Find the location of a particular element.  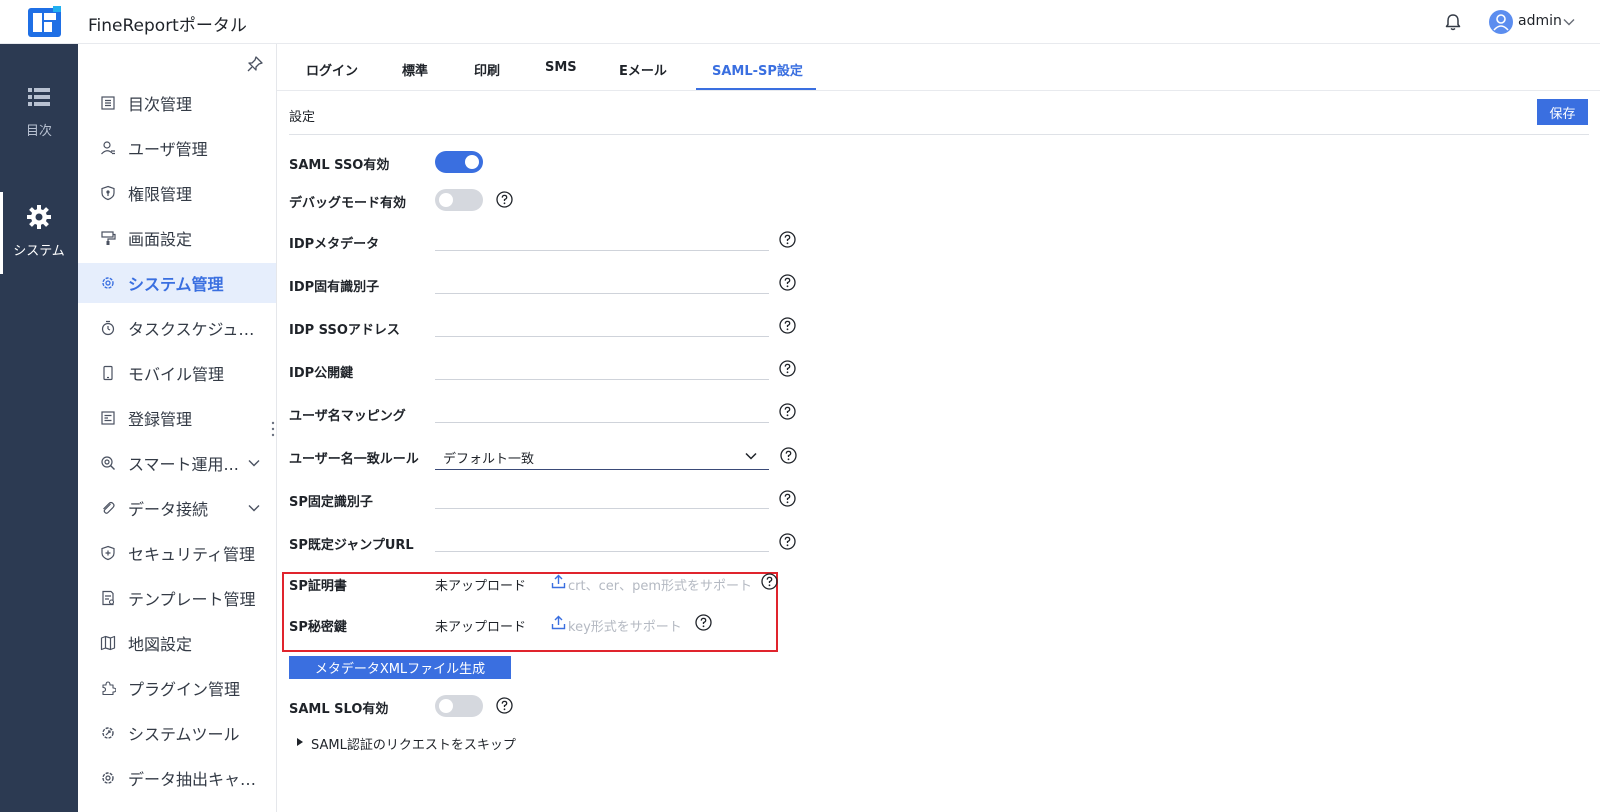

submenu-label: モバイル管理 is located at coordinates (176, 374).